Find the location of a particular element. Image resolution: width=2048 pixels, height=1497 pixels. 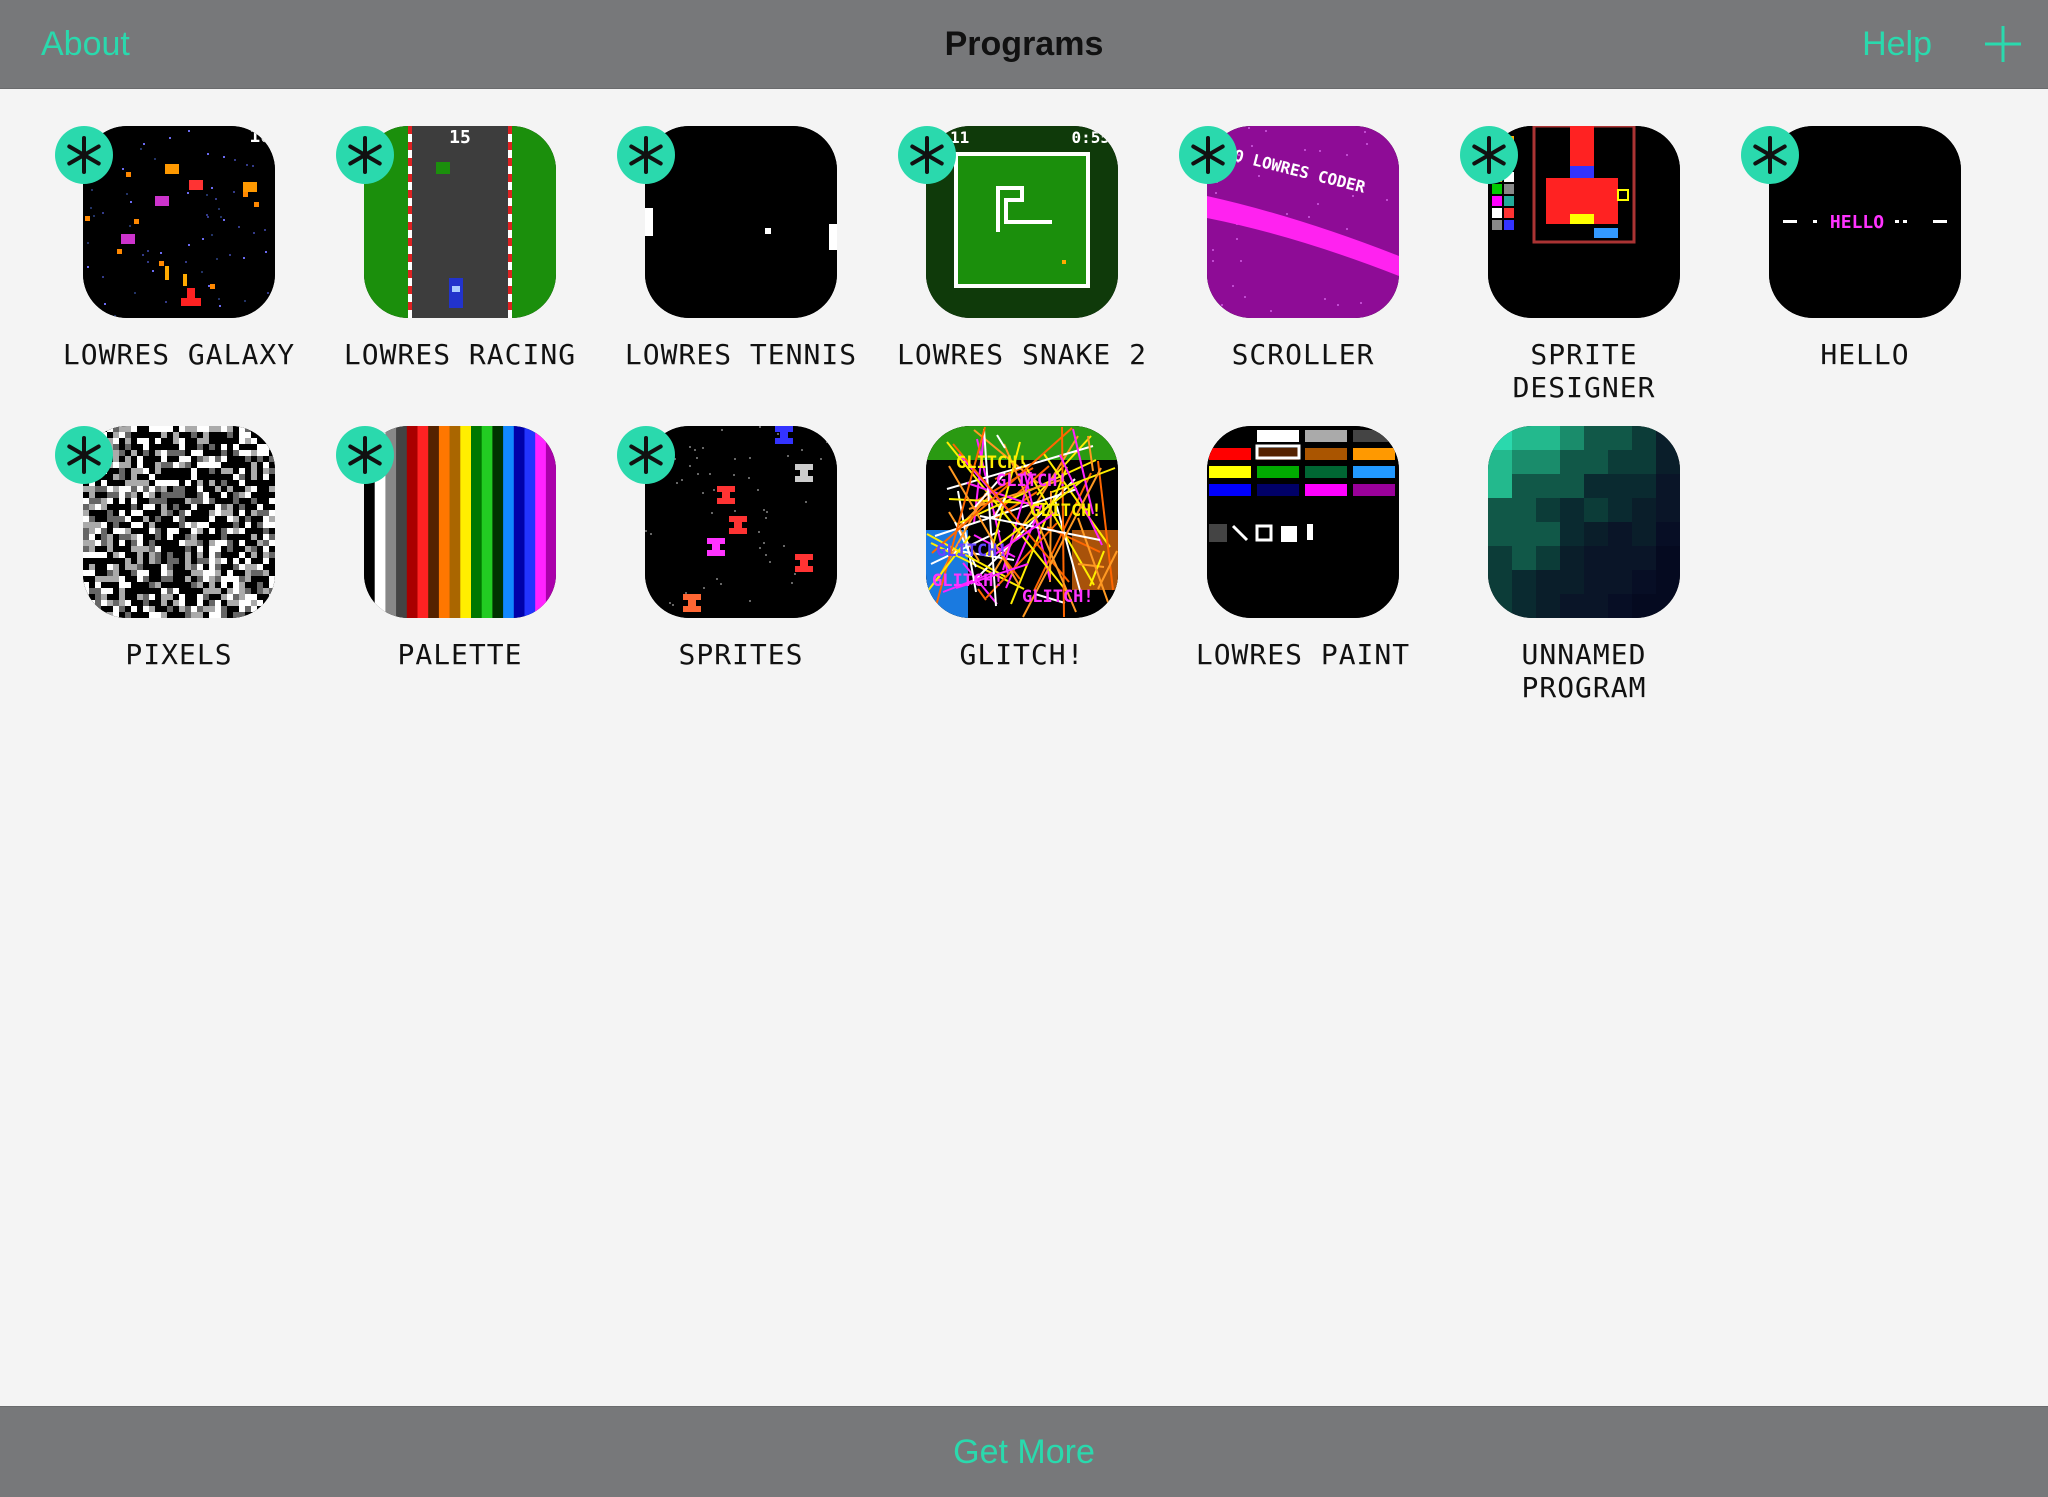

program-name: SPRITES is located at coordinates (741, 654).